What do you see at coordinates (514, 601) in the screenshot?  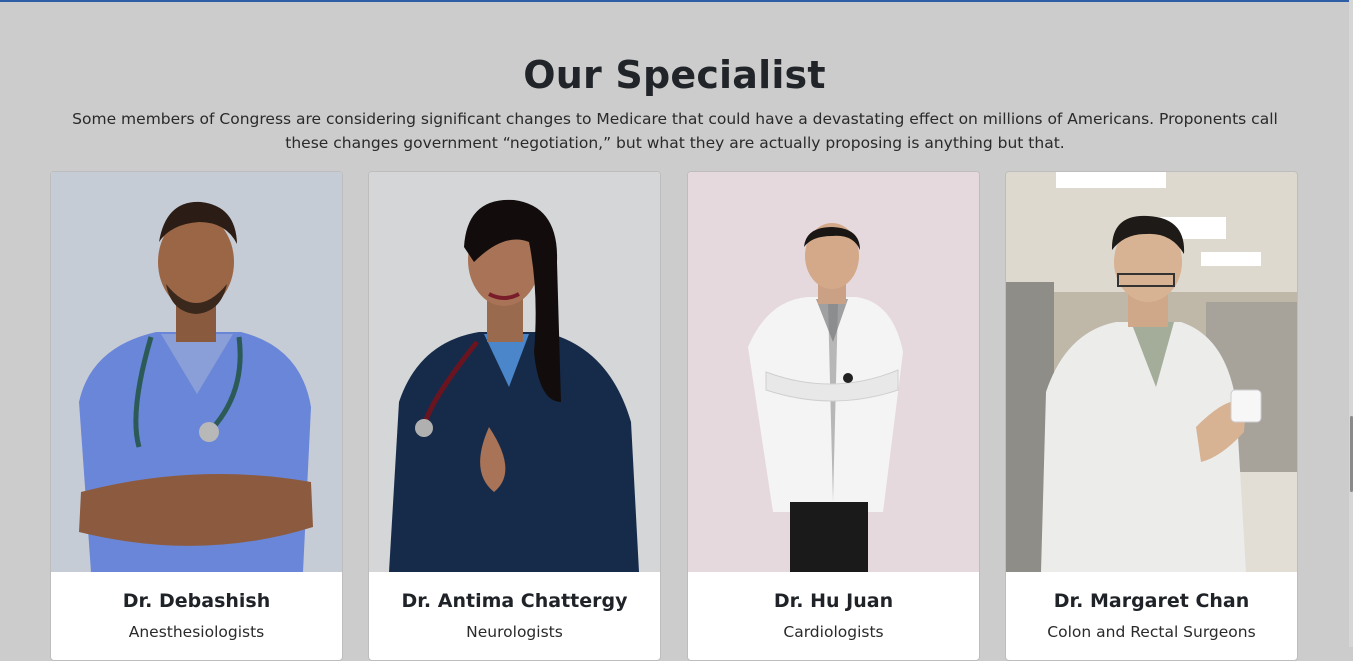 I see `specialist-name: Dr. Antima Chattergy` at bounding box center [514, 601].